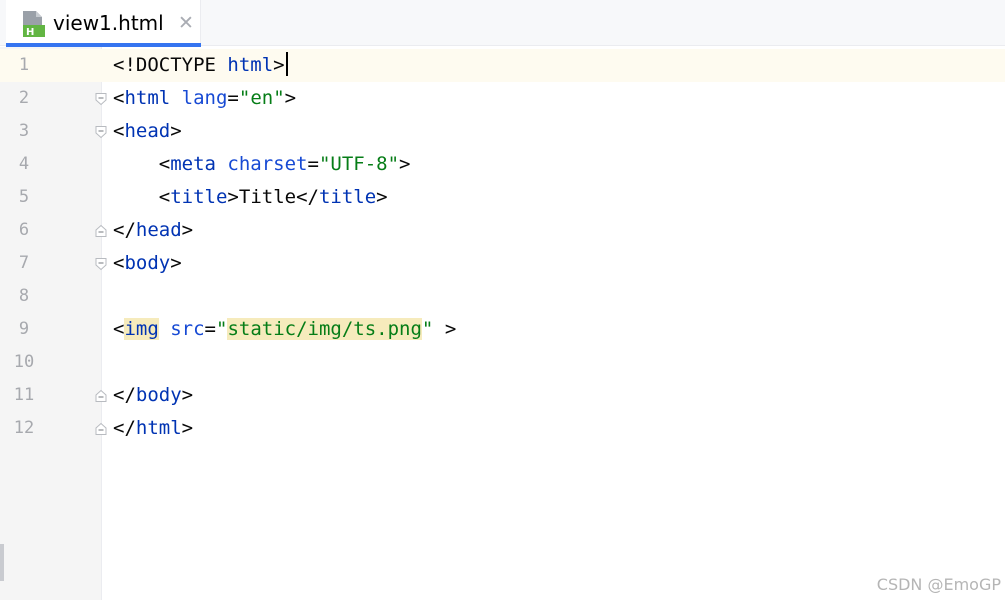 The image size is (1005, 600). Describe the element at coordinates (502, 428) in the screenshot. I see `code-line-12: 12 </html>` at that location.